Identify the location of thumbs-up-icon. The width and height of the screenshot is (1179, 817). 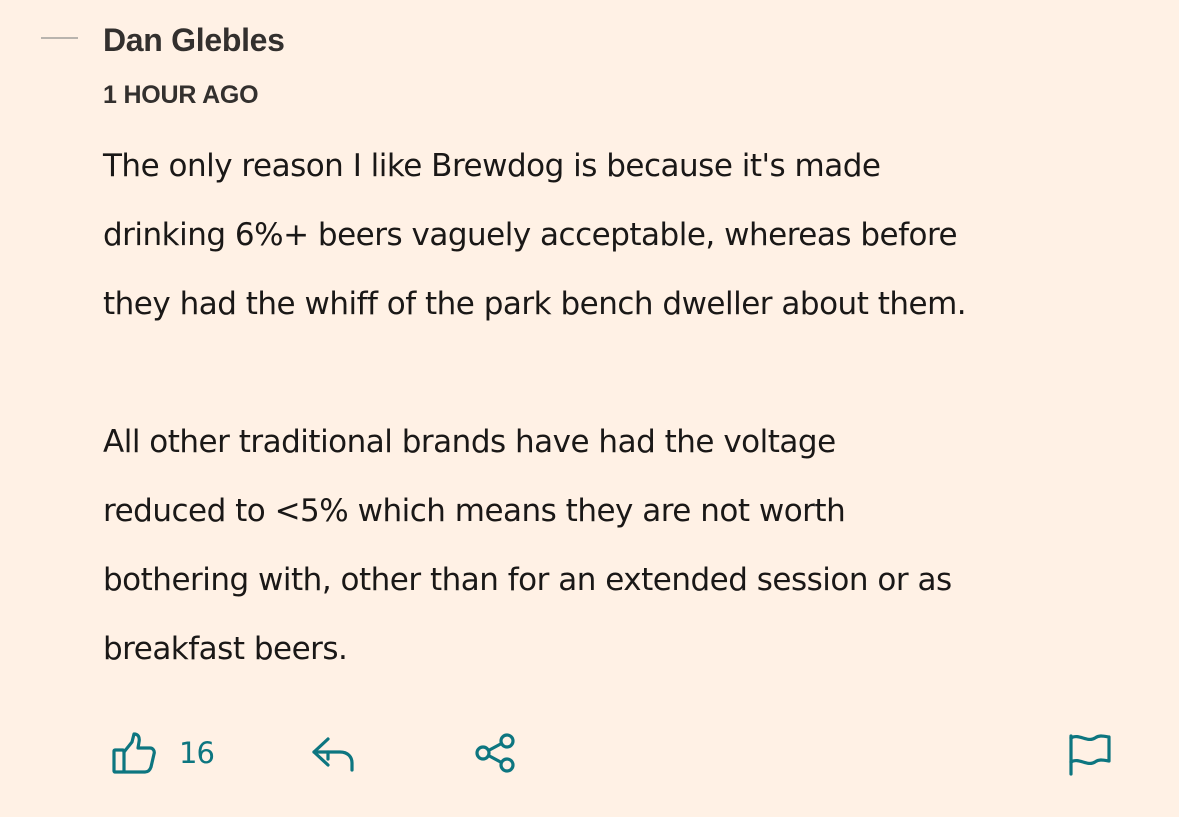
(134, 753).